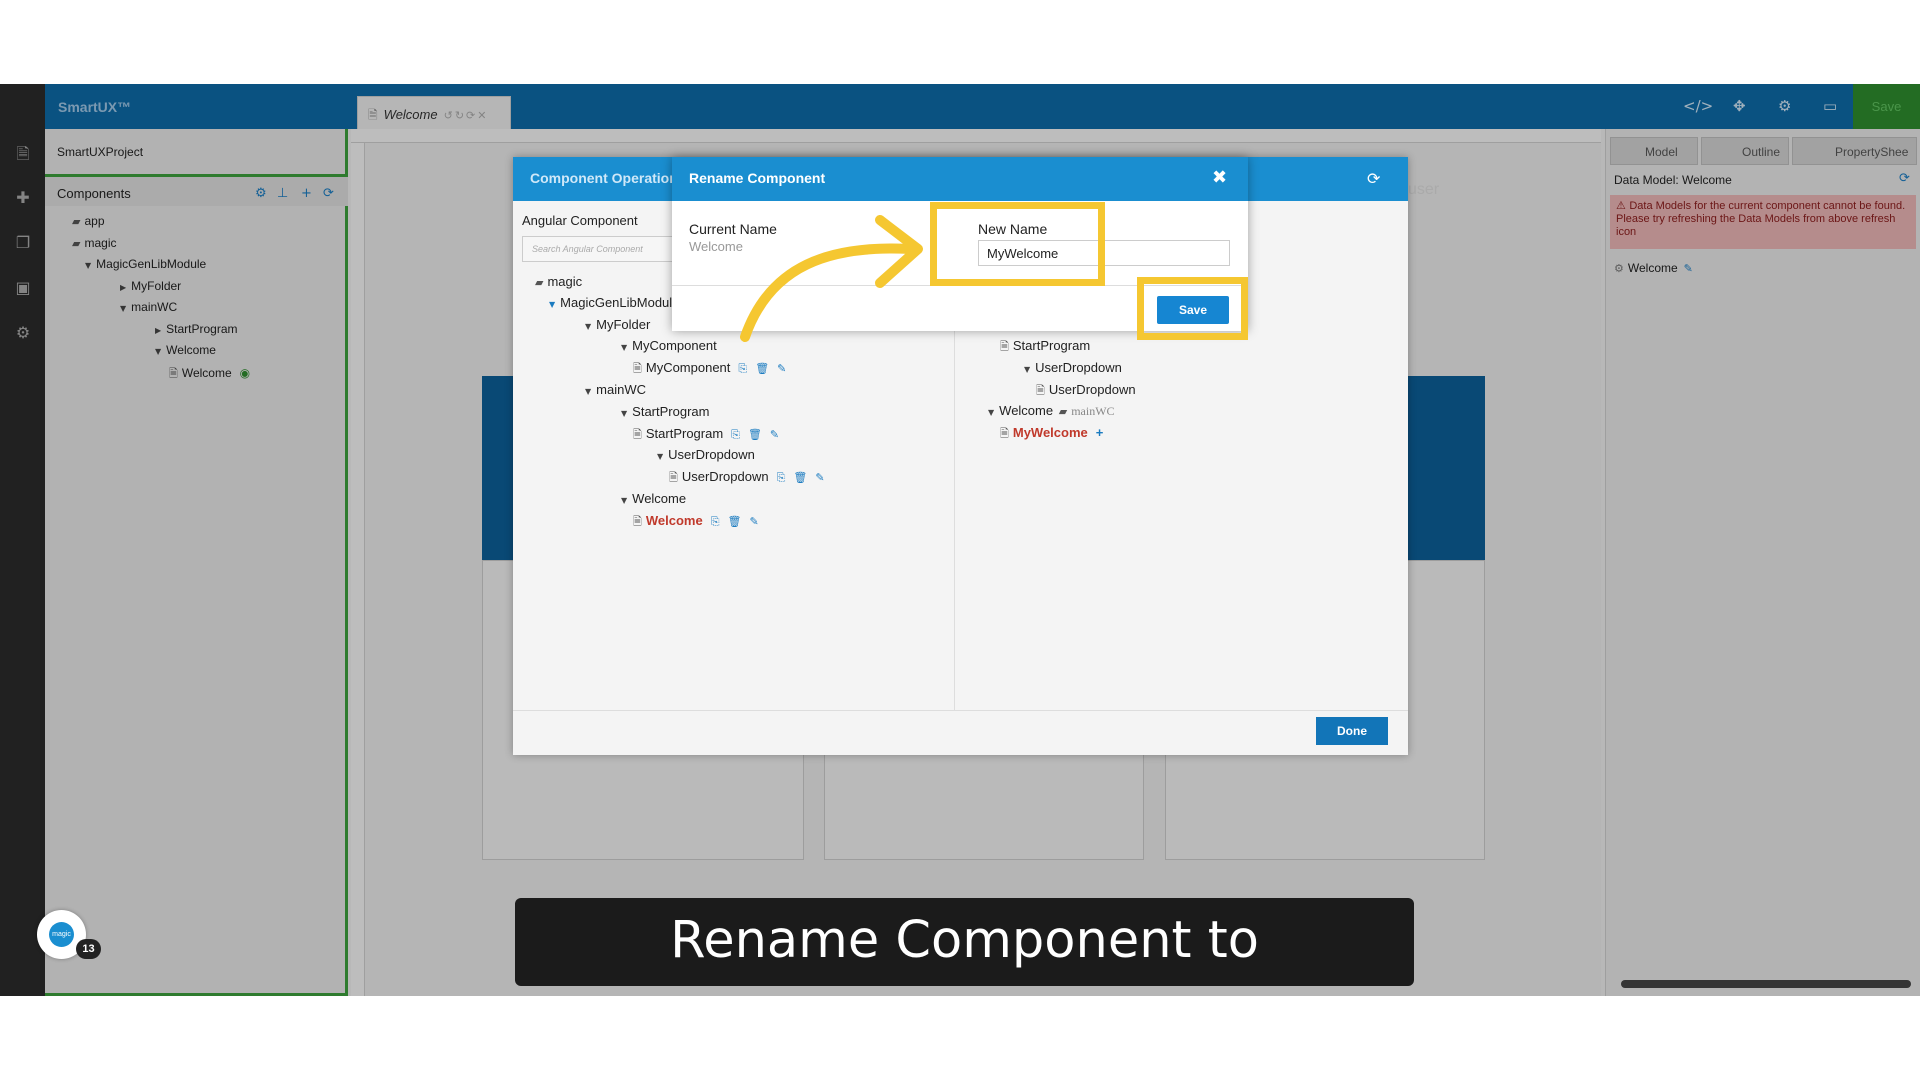  What do you see at coordinates (653, 498) in the screenshot?
I see `tree-item-welcome-folder: ▼ Welcome` at bounding box center [653, 498].